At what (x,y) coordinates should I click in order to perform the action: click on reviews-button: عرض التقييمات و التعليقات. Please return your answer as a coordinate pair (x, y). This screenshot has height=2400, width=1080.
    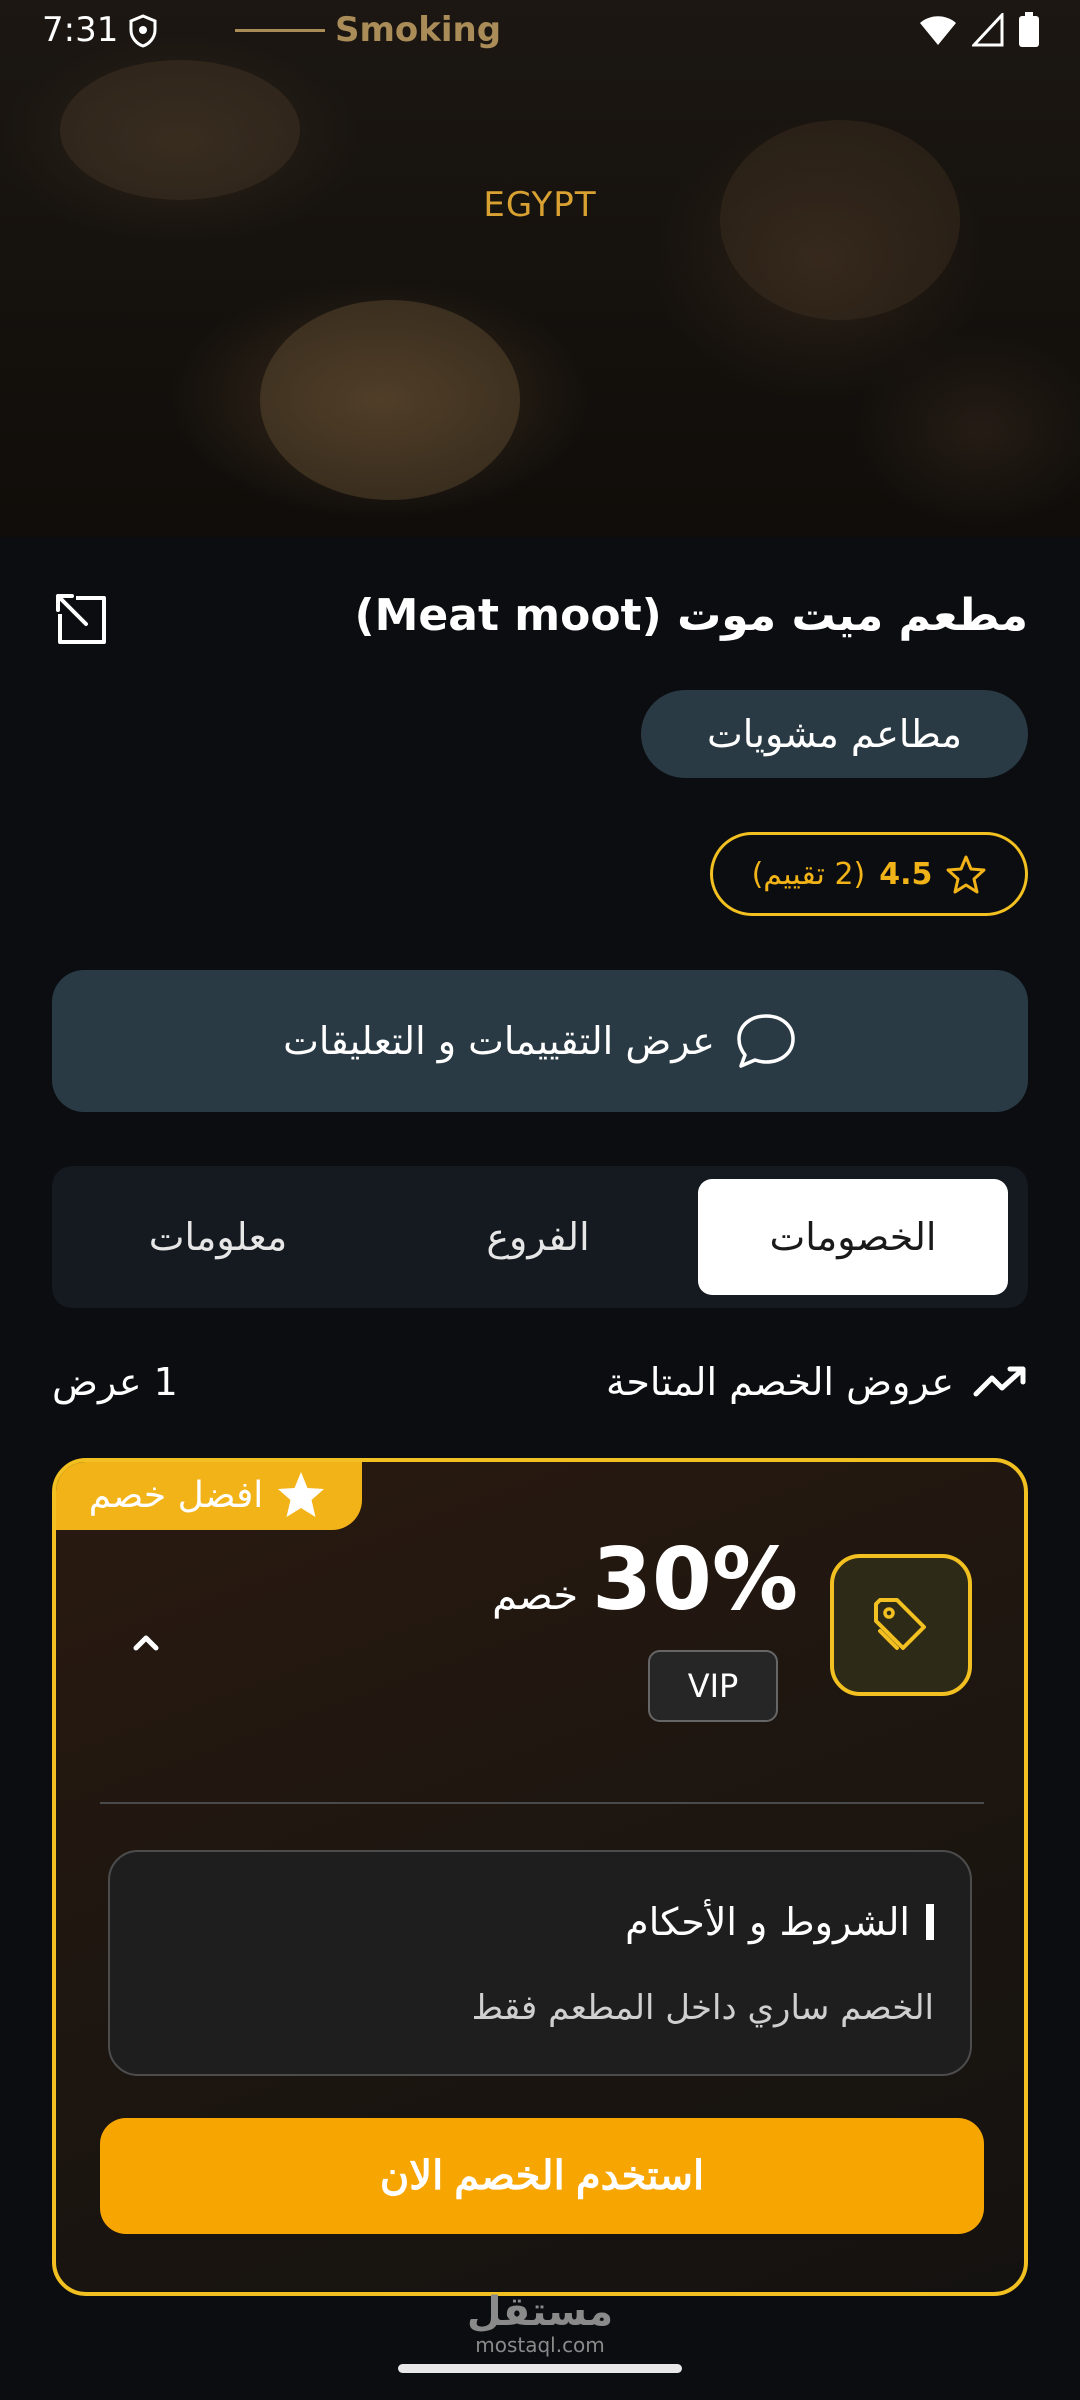
    Looking at the image, I should click on (540, 1041).